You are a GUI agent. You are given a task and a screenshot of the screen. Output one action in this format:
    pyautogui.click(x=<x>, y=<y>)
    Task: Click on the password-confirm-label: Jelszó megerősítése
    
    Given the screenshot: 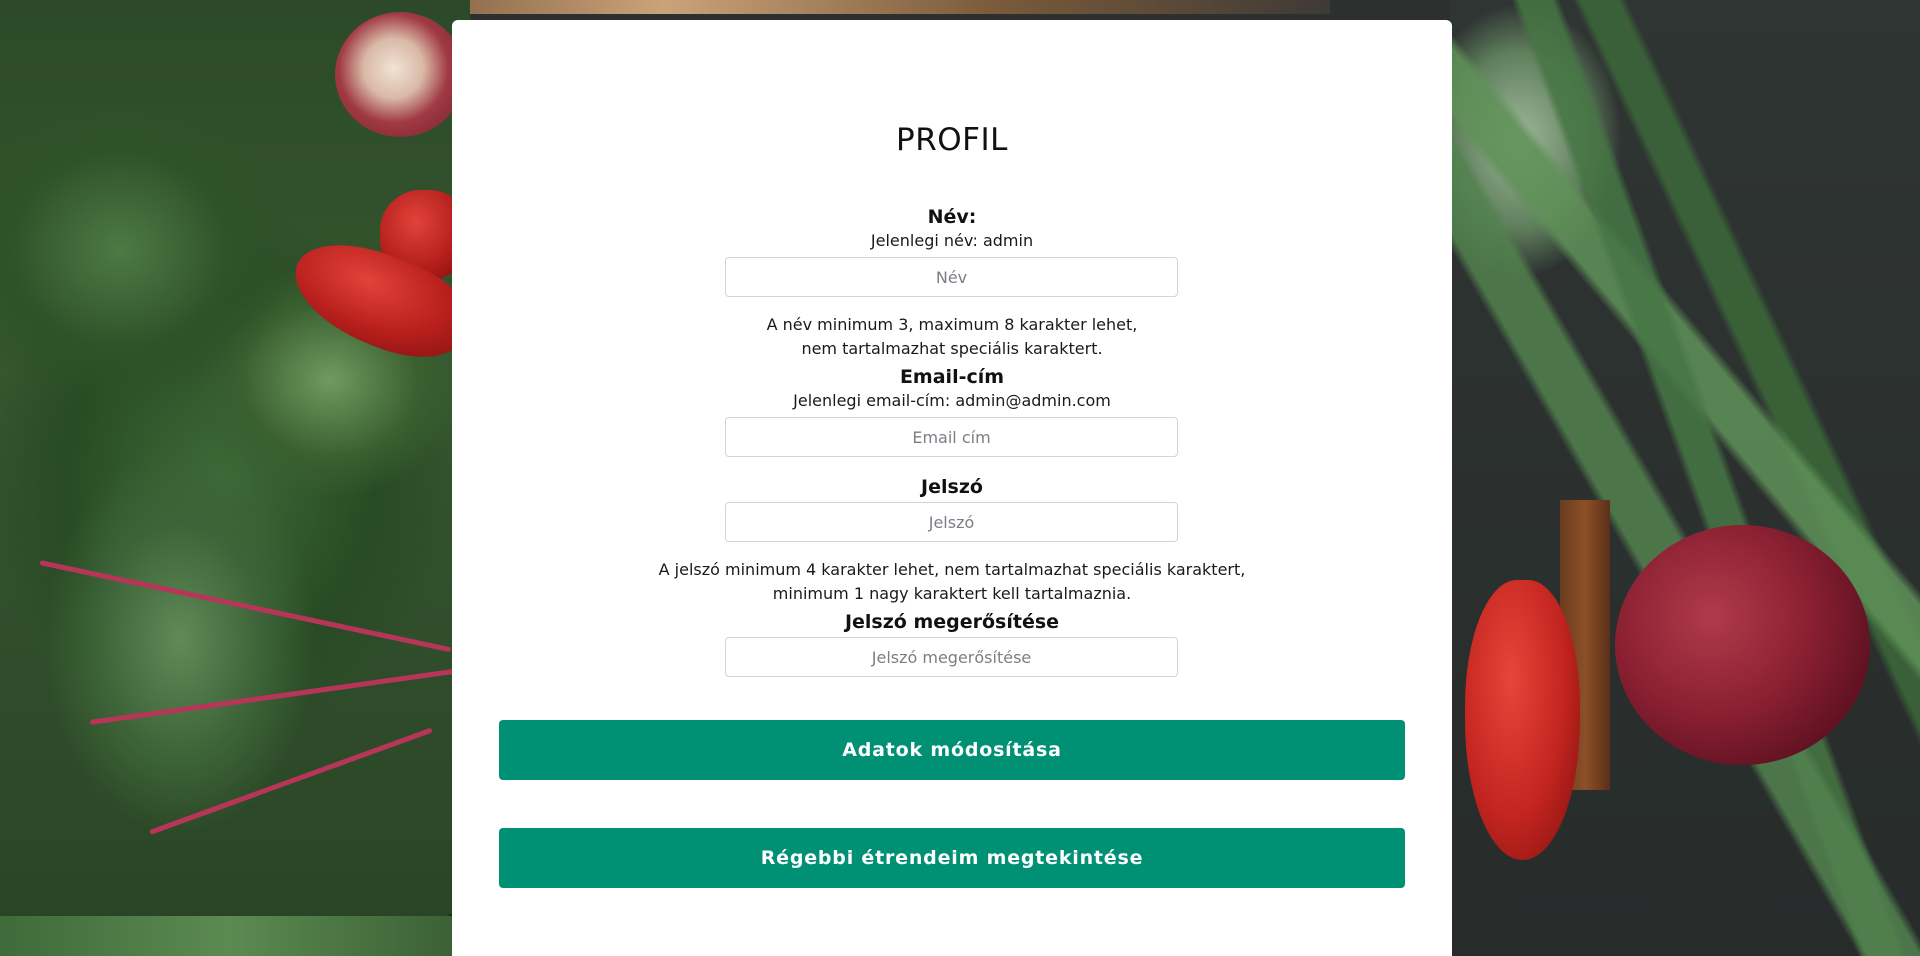 What is the action you would take?
    pyautogui.click(x=952, y=622)
    